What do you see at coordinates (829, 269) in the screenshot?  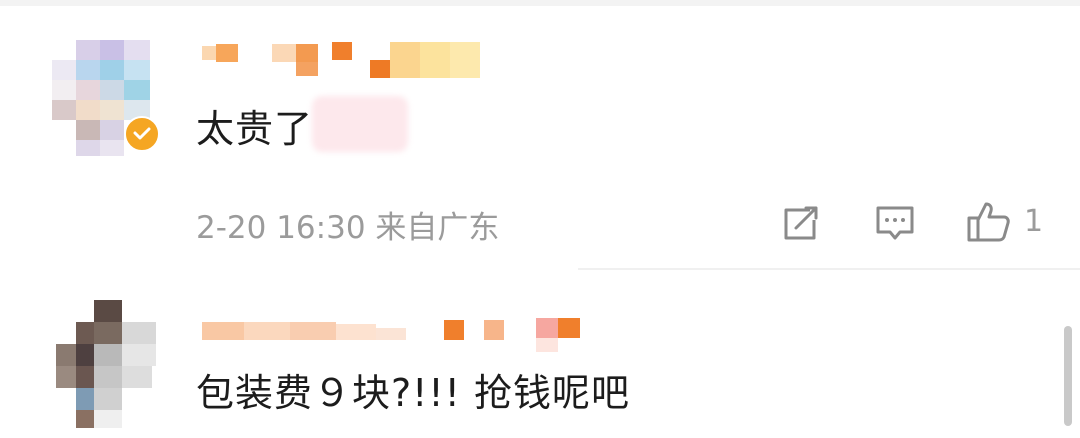 I see `comment-divider` at bounding box center [829, 269].